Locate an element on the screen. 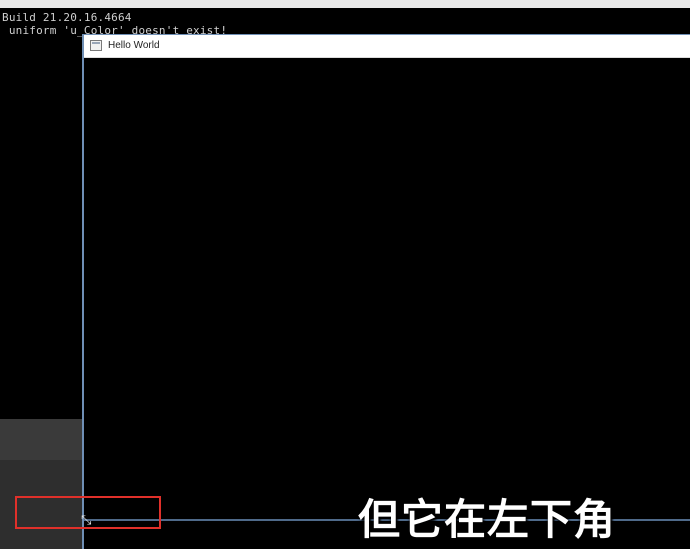 The height and width of the screenshot is (549, 690). subtitle-caption: 但它在左下角 is located at coordinates (487, 519).